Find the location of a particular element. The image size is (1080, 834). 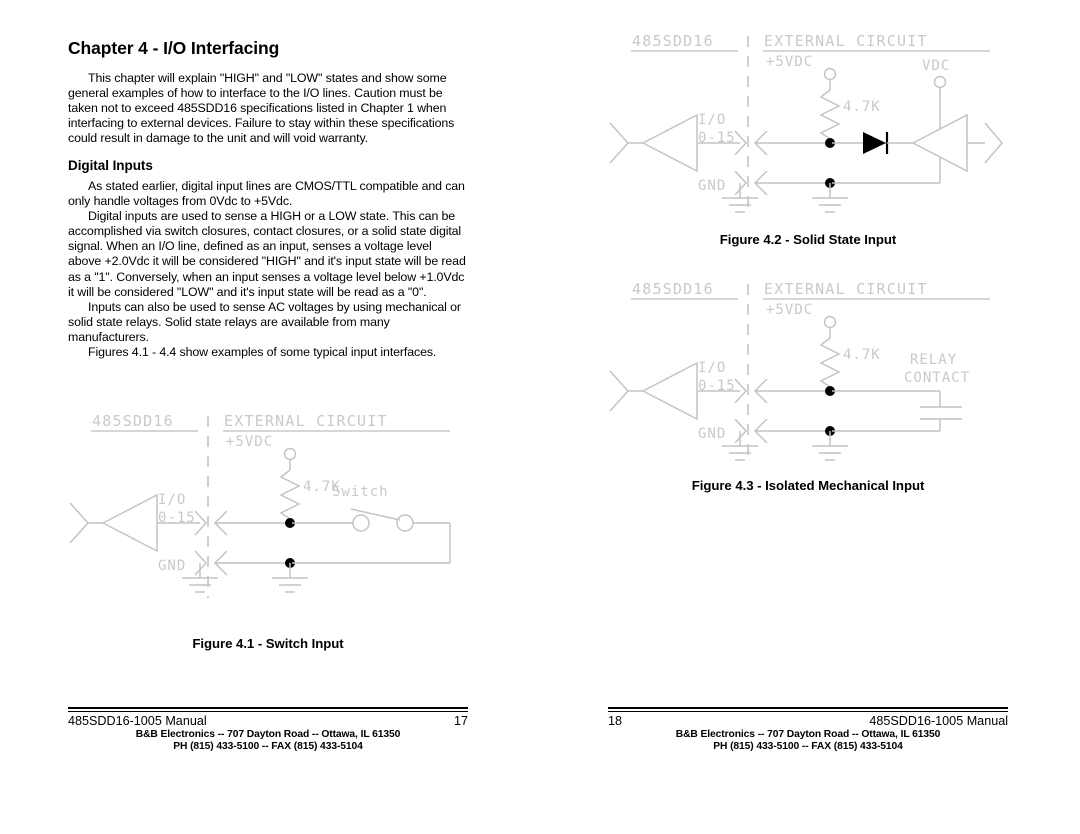

figure-4-2-caption: Figure 4.2 - Solid State Input is located at coordinates (808, 239).